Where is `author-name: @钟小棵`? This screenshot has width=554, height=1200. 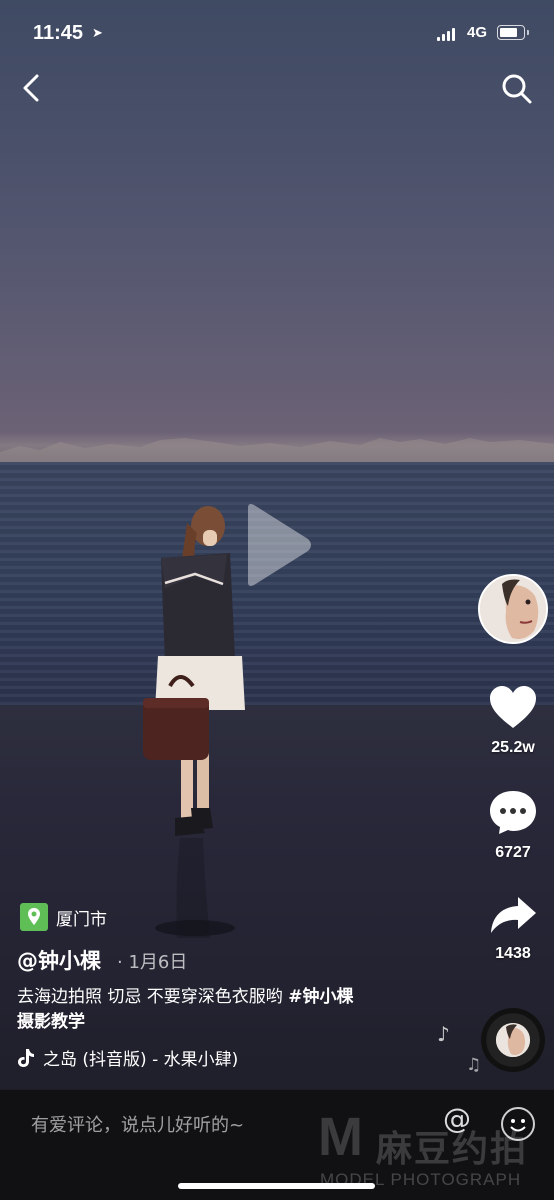
author-name: @钟小棵 is located at coordinates (59, 960).